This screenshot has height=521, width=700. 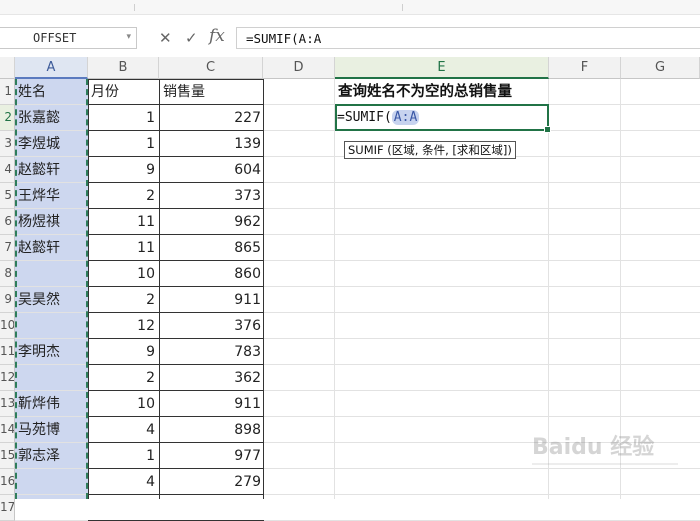 I want to click on grid-column-line, so click(x=334, y=289).